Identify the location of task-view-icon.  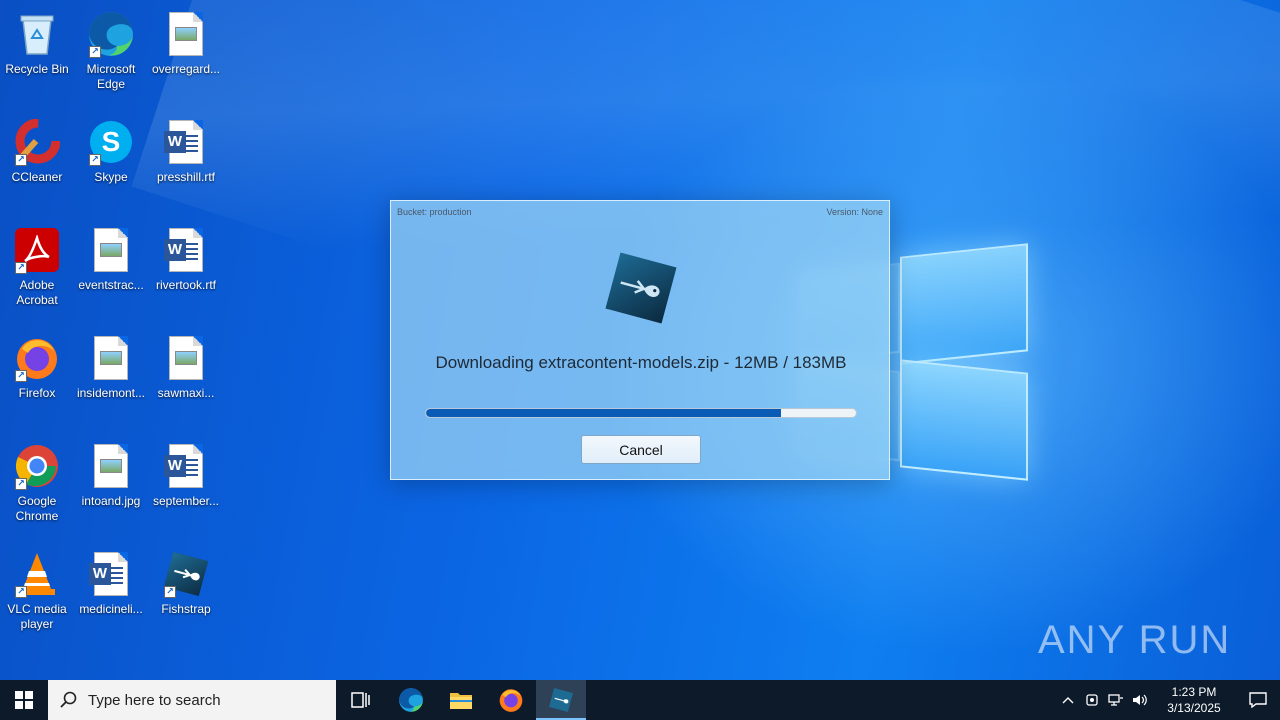
(360, 700).